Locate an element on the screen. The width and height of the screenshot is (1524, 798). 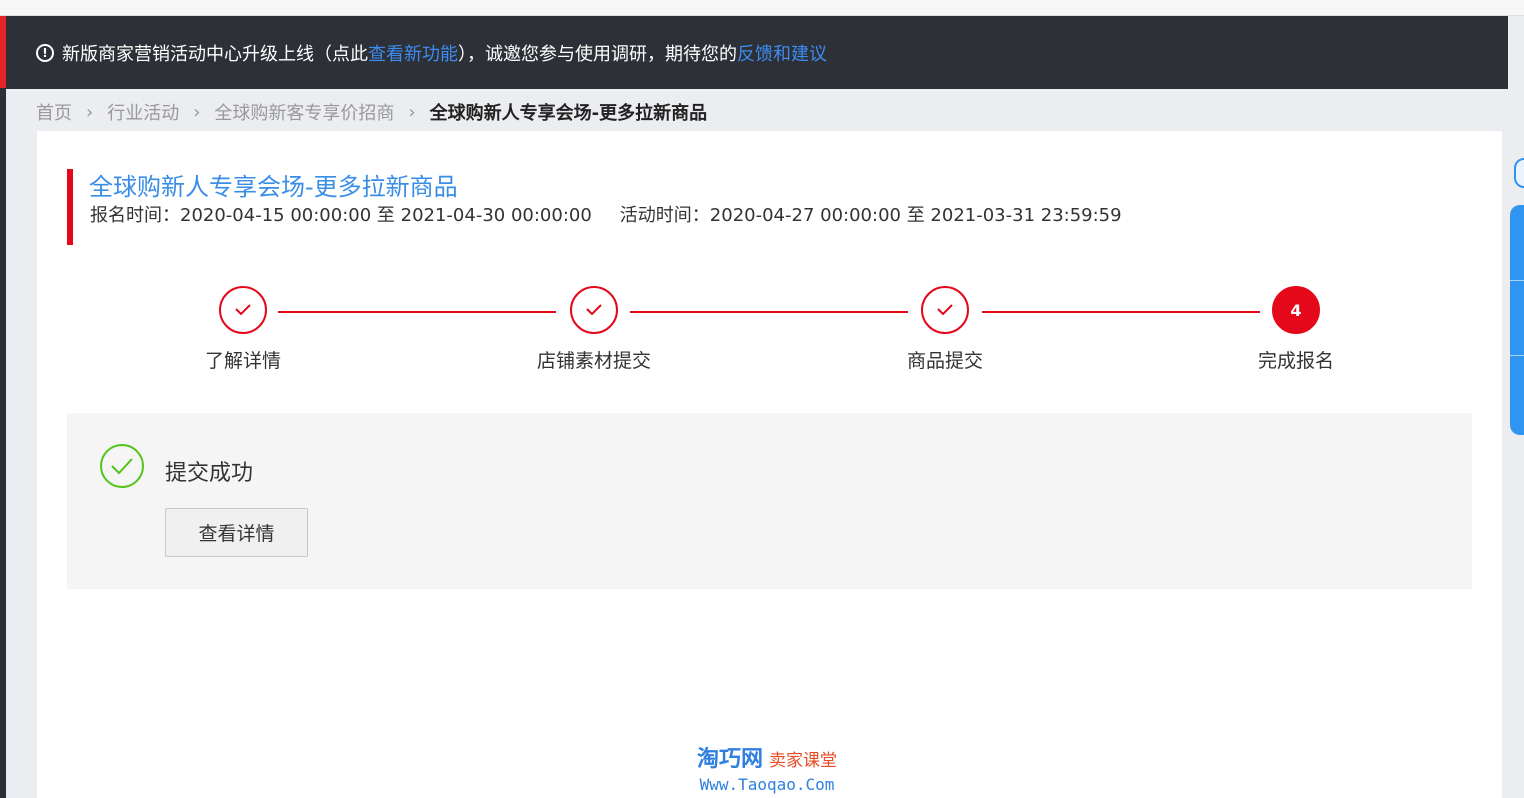
watermark-url: Www.Taoqao.Com is located at coordinates (767, 784).